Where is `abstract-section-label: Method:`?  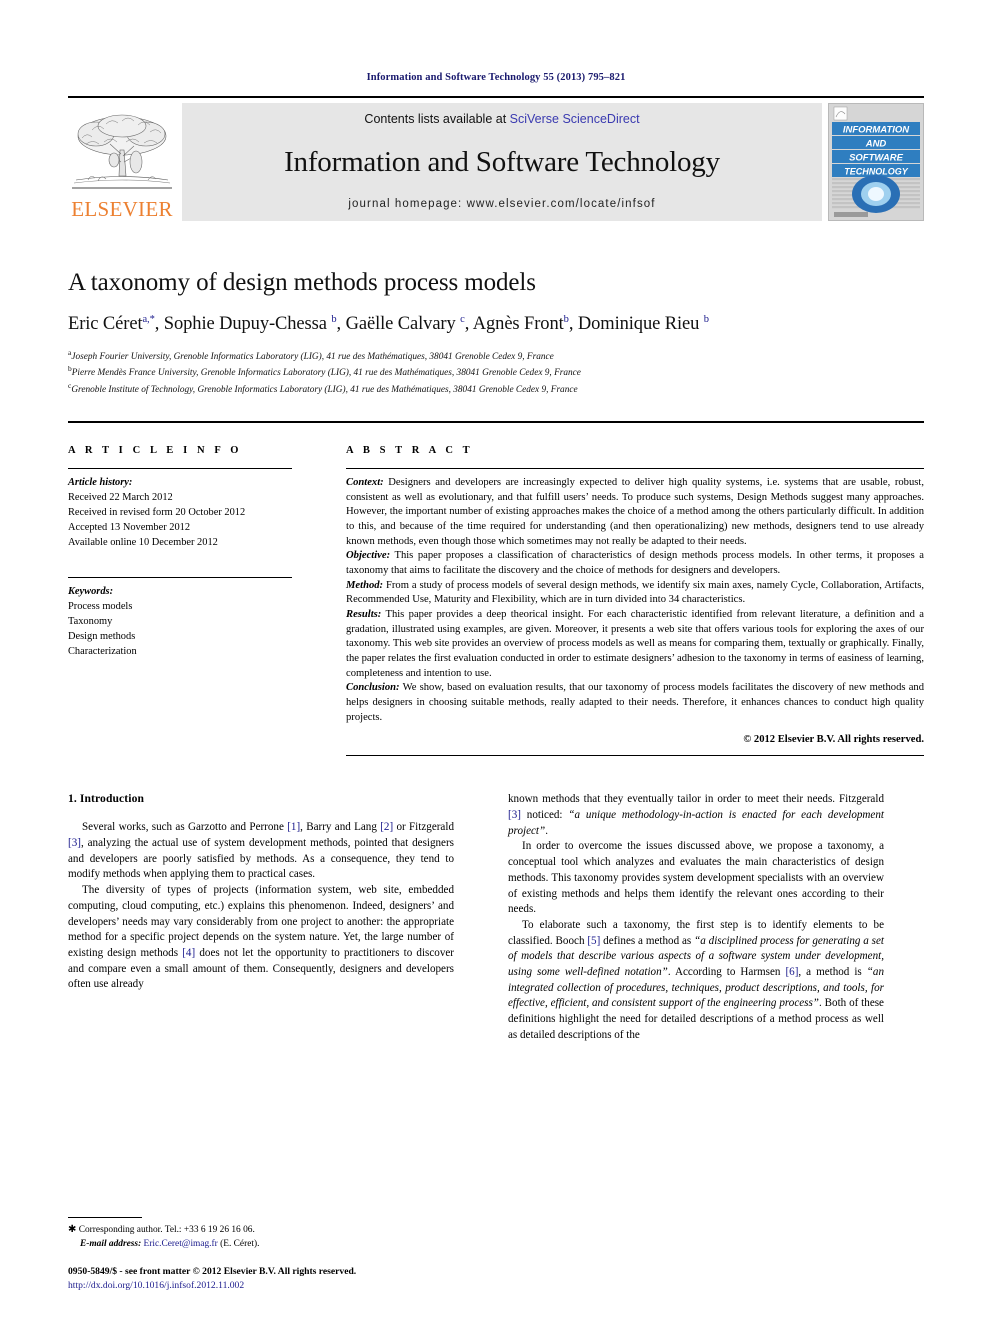 abstract-section-label: Method: is located at coordinates (365, 585).